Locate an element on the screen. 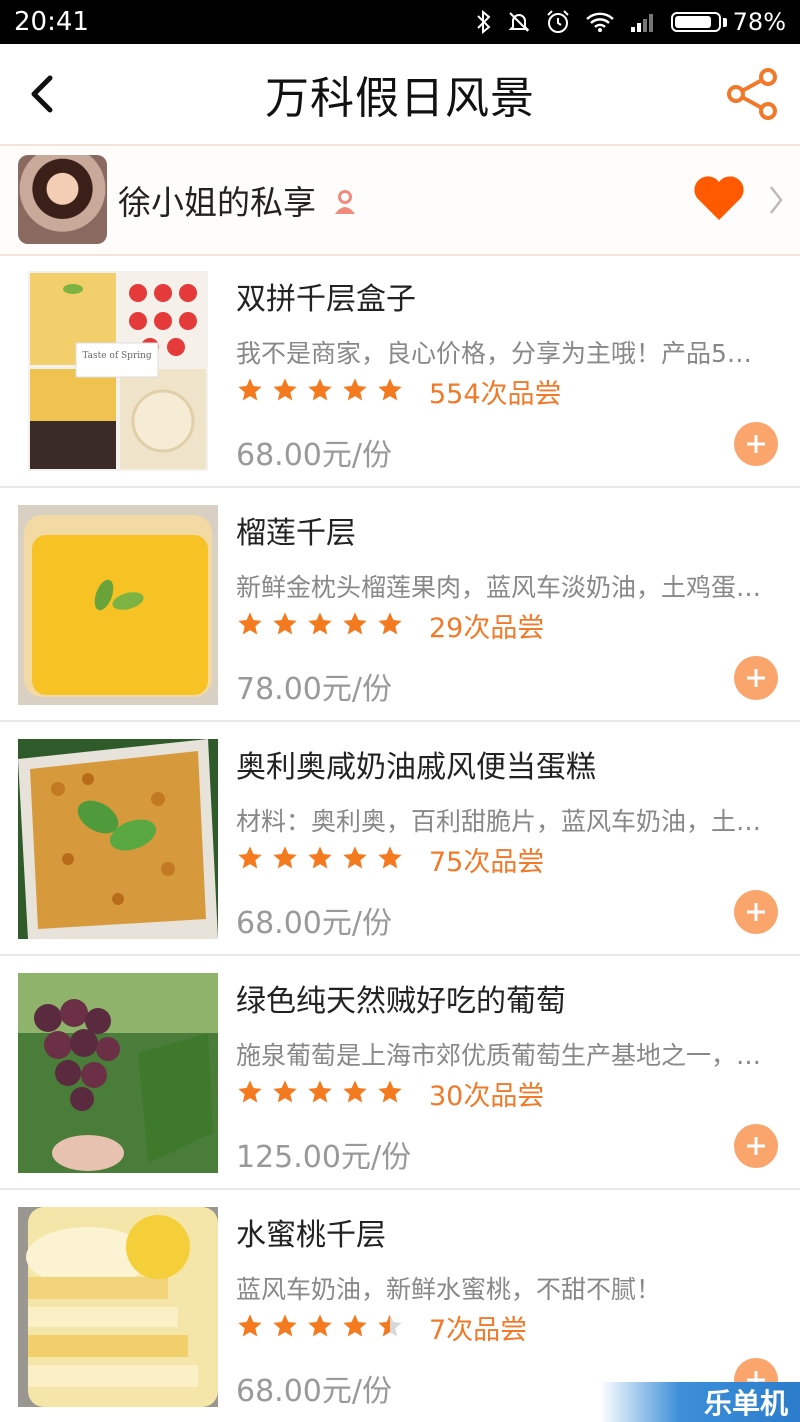 This screenshot has width=800, height=1422. product-price: 78.00元/份 is located at coordinates (314, 689).